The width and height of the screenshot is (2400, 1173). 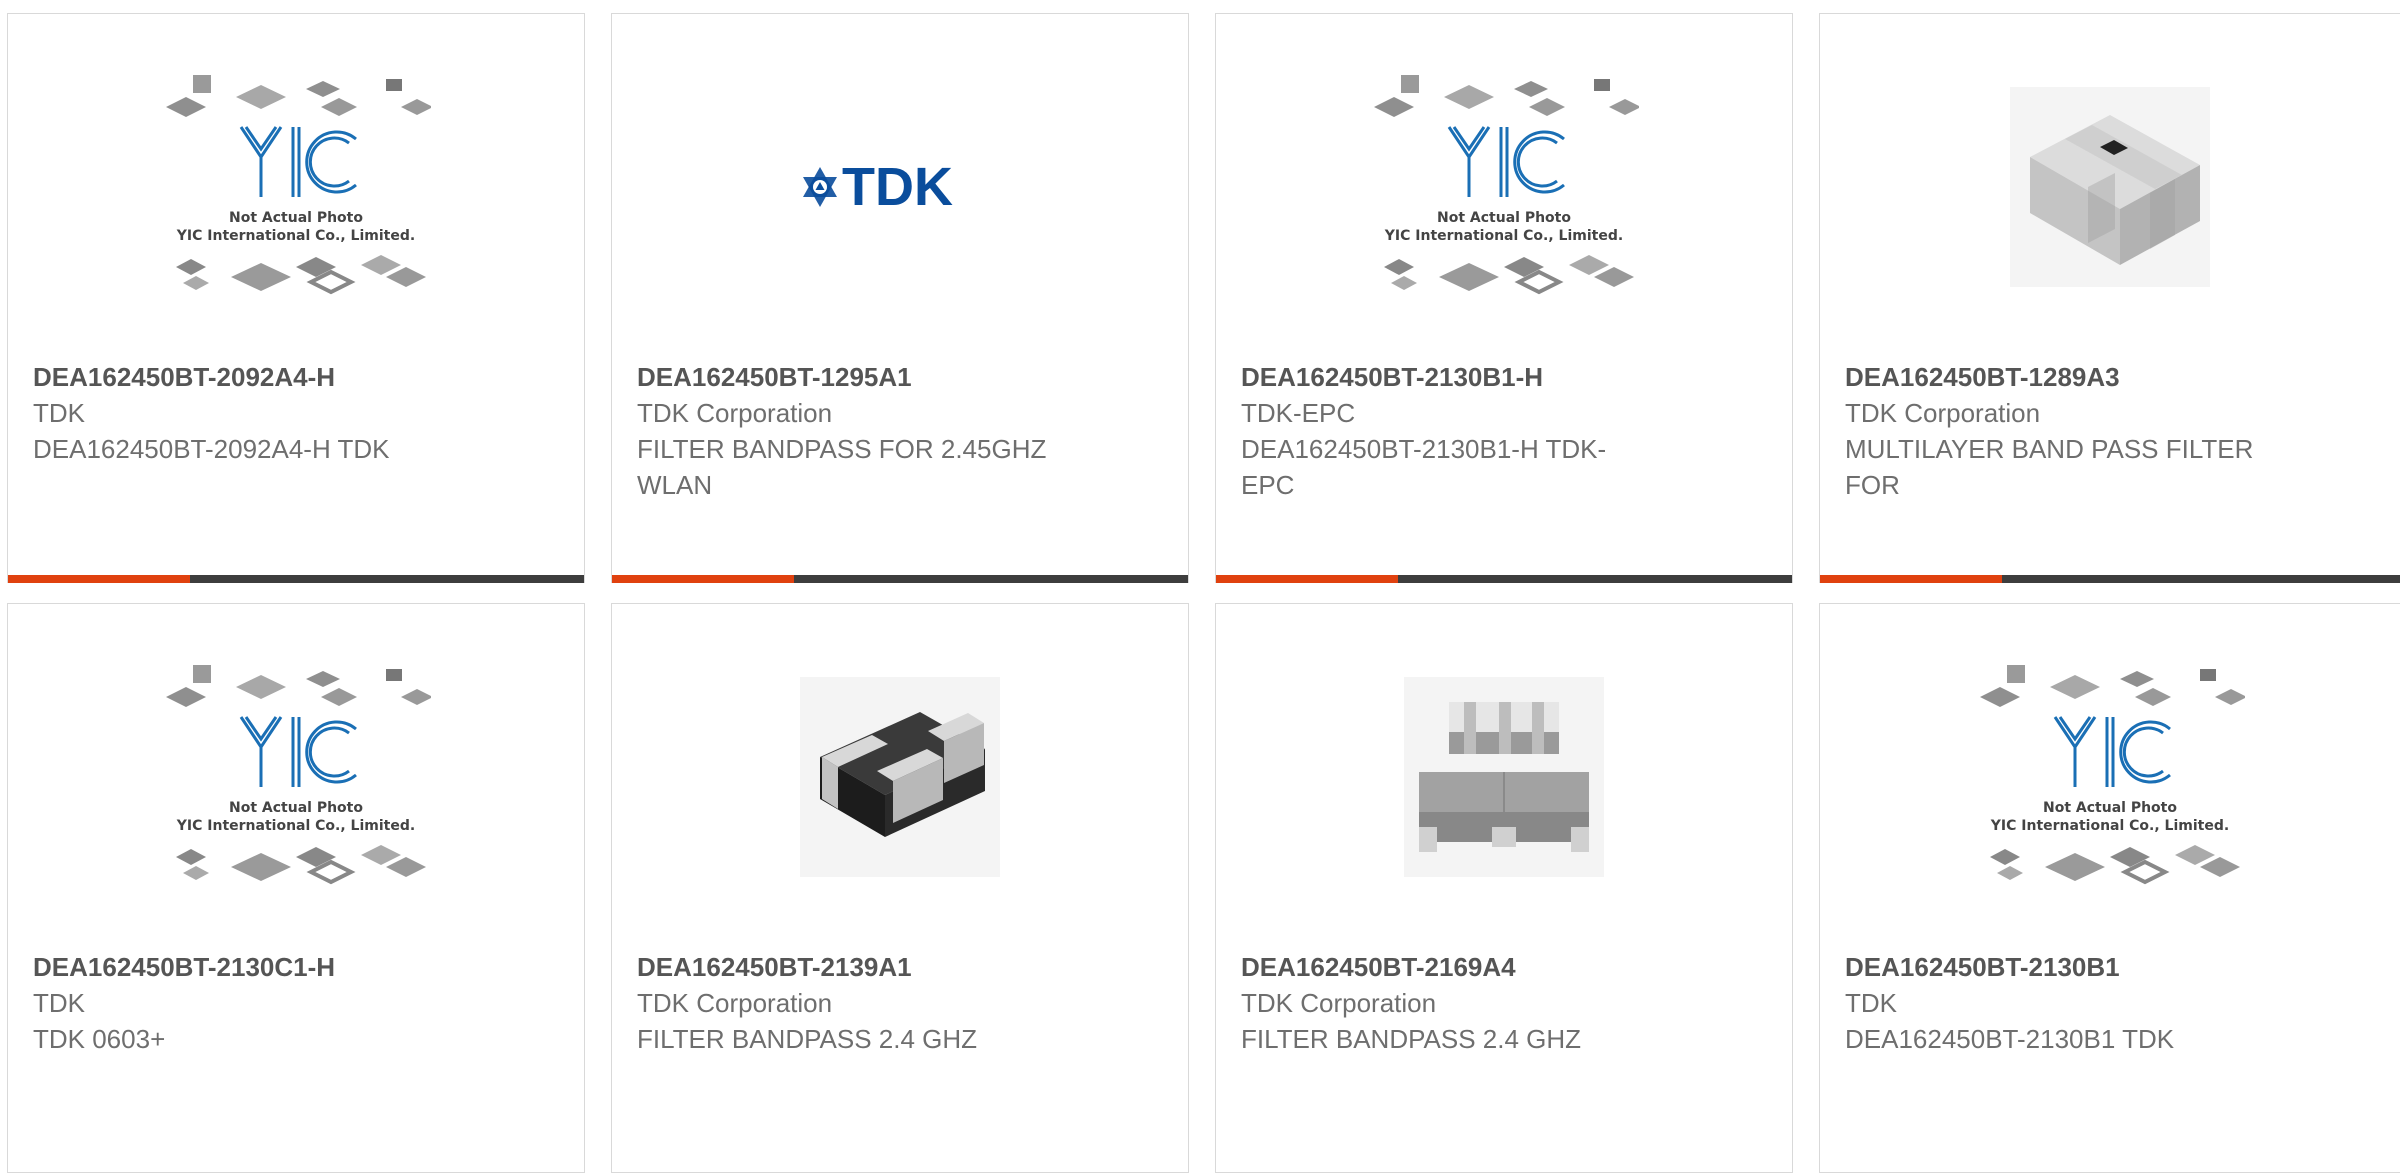 I want to click on description: DEA162450BT-2092A4-H TDK, so click(x=211, y=449).